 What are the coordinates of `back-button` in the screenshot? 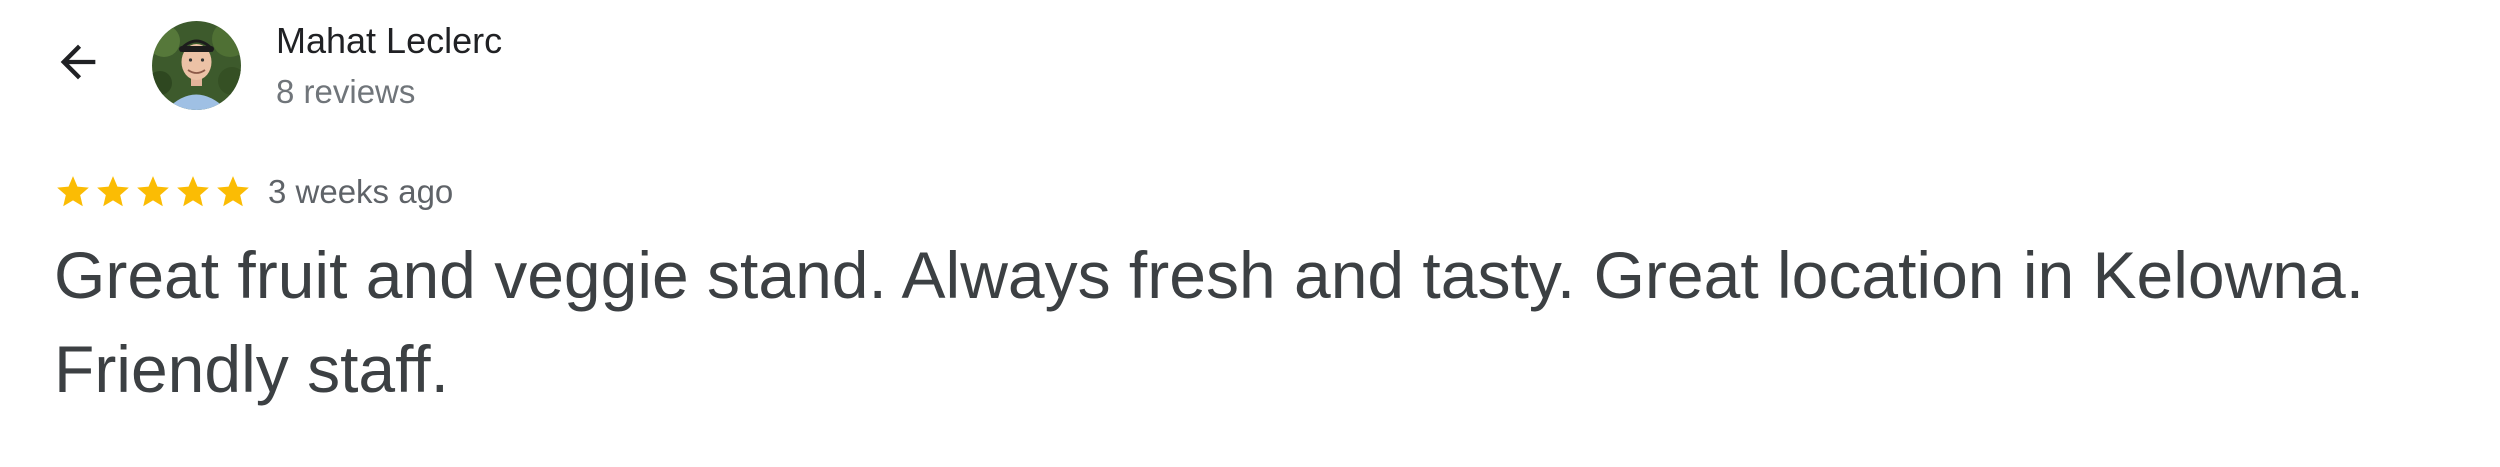 It's located at (78, 62).